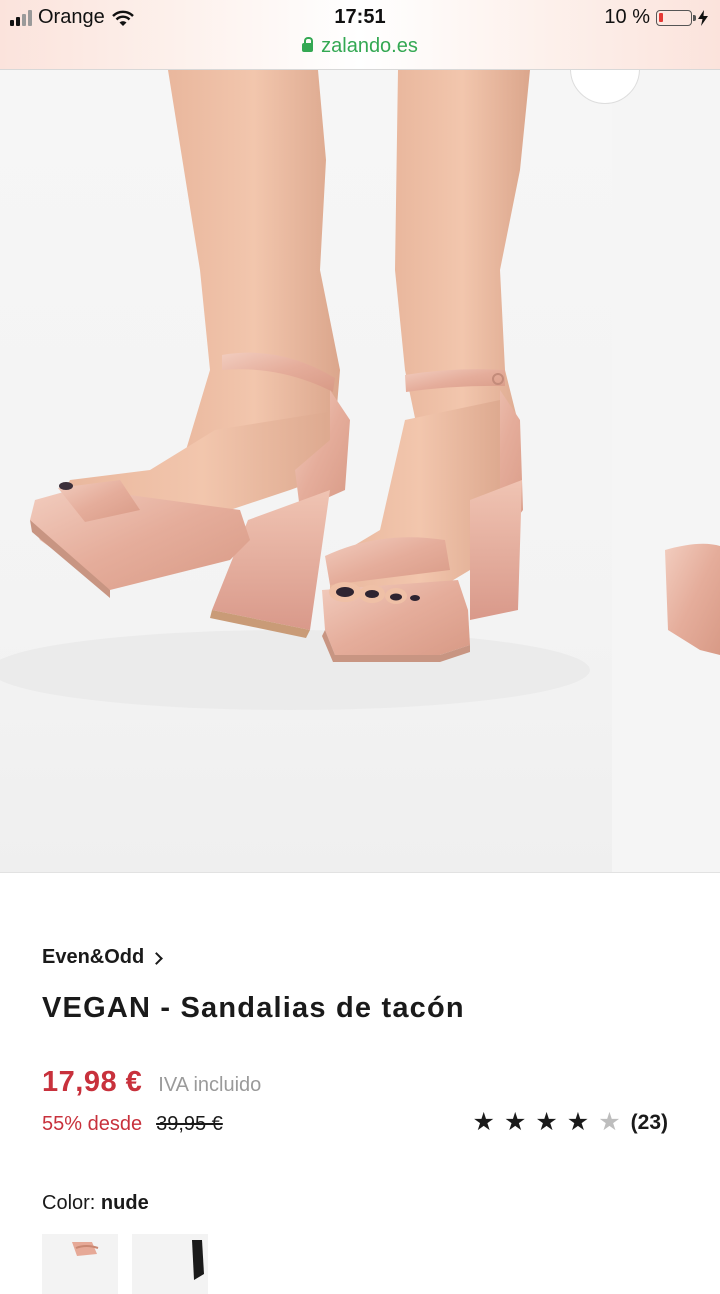 This screenshot has height=1294, width=720. What do you see at coordinates (308, 44) in the screenshot?
I see `lock-icon` at bounding box center [308, 44].